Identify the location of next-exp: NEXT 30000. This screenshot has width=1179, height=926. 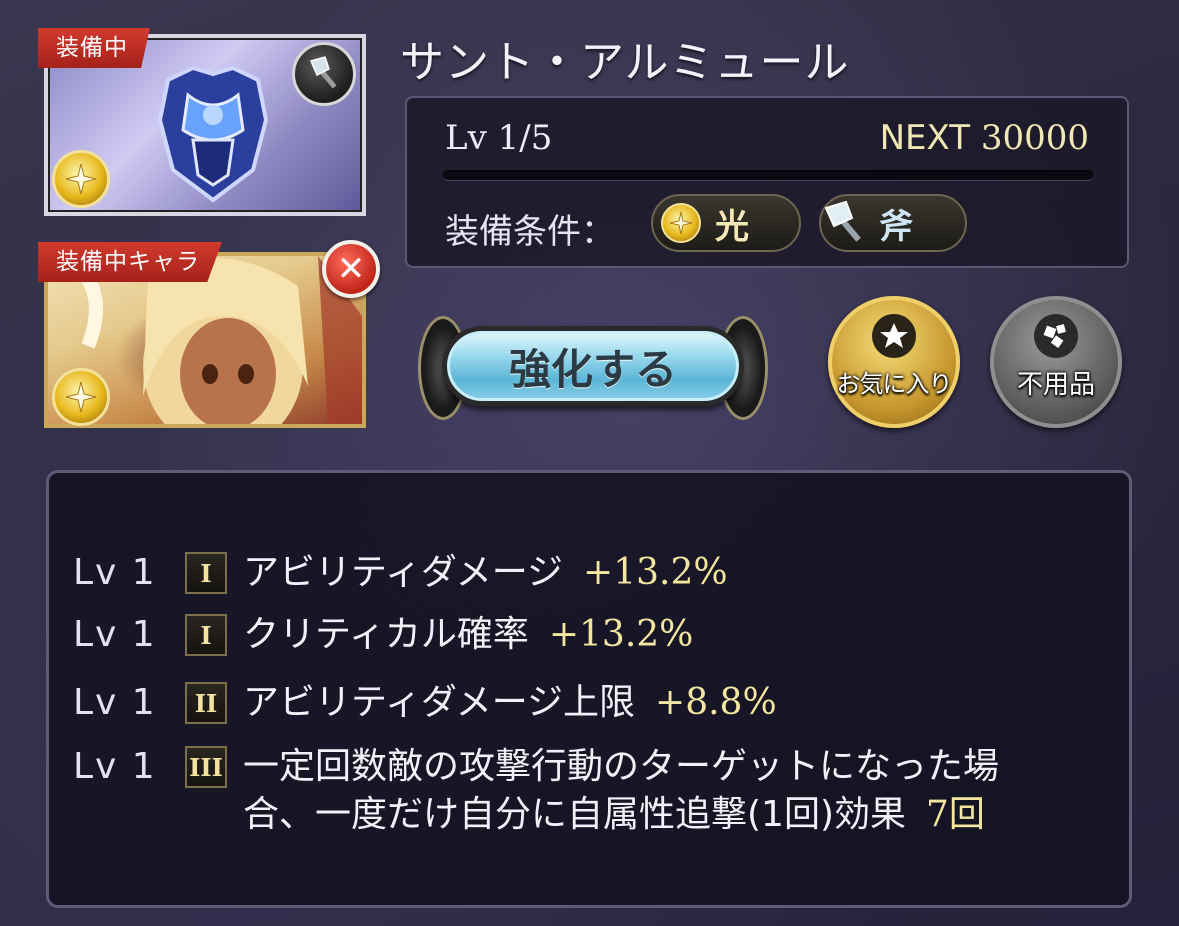
(984, 138).